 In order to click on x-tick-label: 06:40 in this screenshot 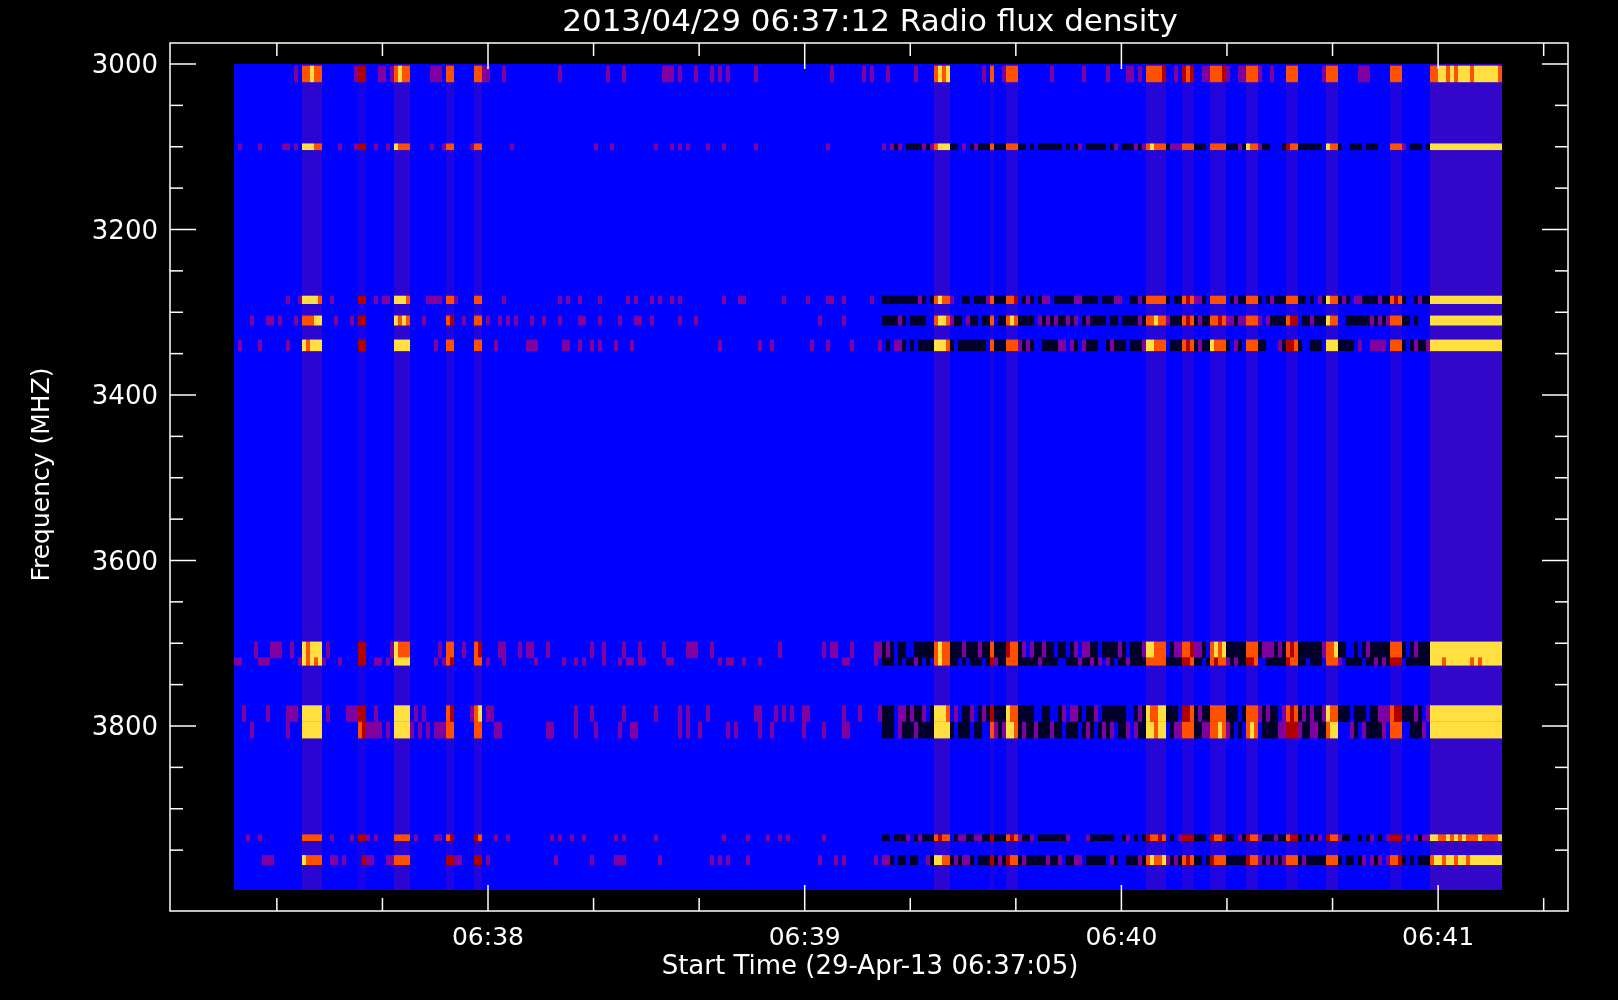, I will do `click(1121, 935)`.